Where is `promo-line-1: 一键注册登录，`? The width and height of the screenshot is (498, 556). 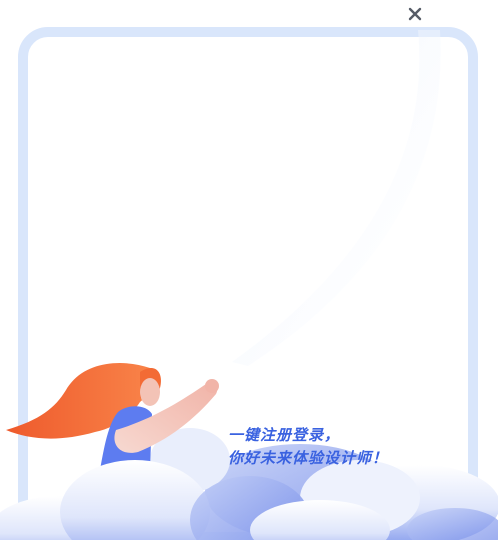 promo-line-1: 一键注册登录， is located at coordinates (284, 435).